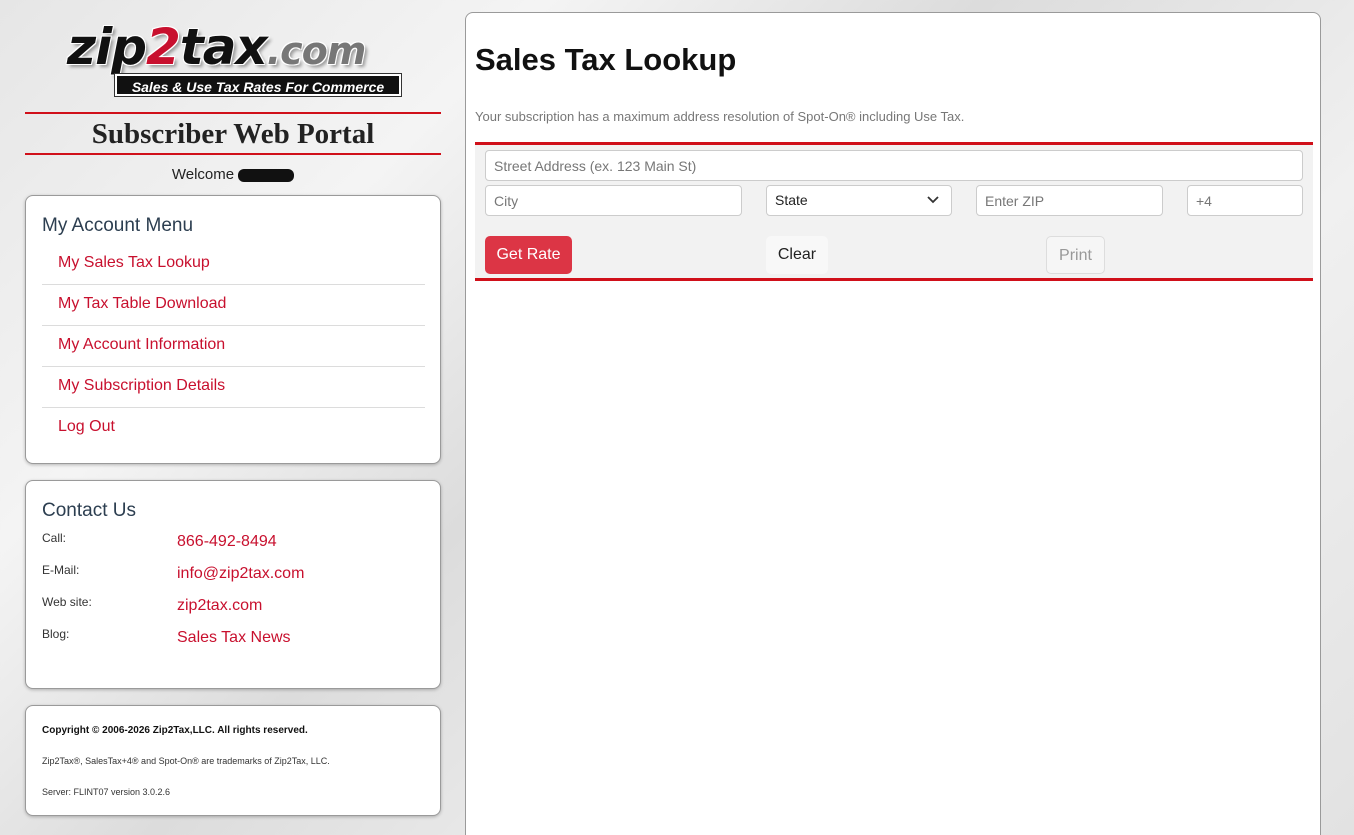 The height and width of the screenshot is (835, 1354). Describe the element at coordinates (258, 85) in the screenshot. I see `logo-tagline: Sales & Use Tax Rates For Commerce` at that location.